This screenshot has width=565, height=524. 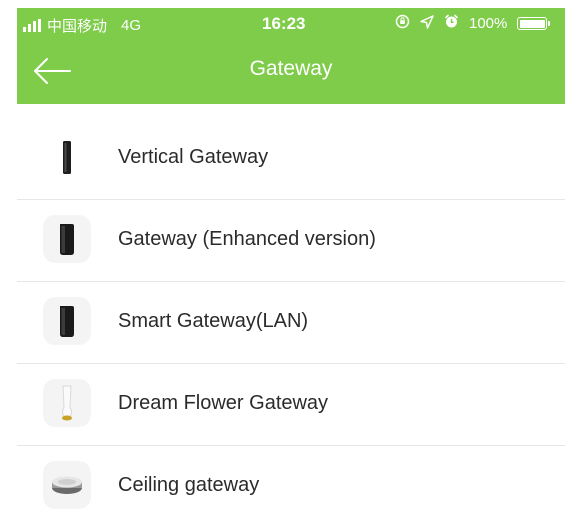 I want to click on nav-bar: Gateway, so click(x=291, y=72).